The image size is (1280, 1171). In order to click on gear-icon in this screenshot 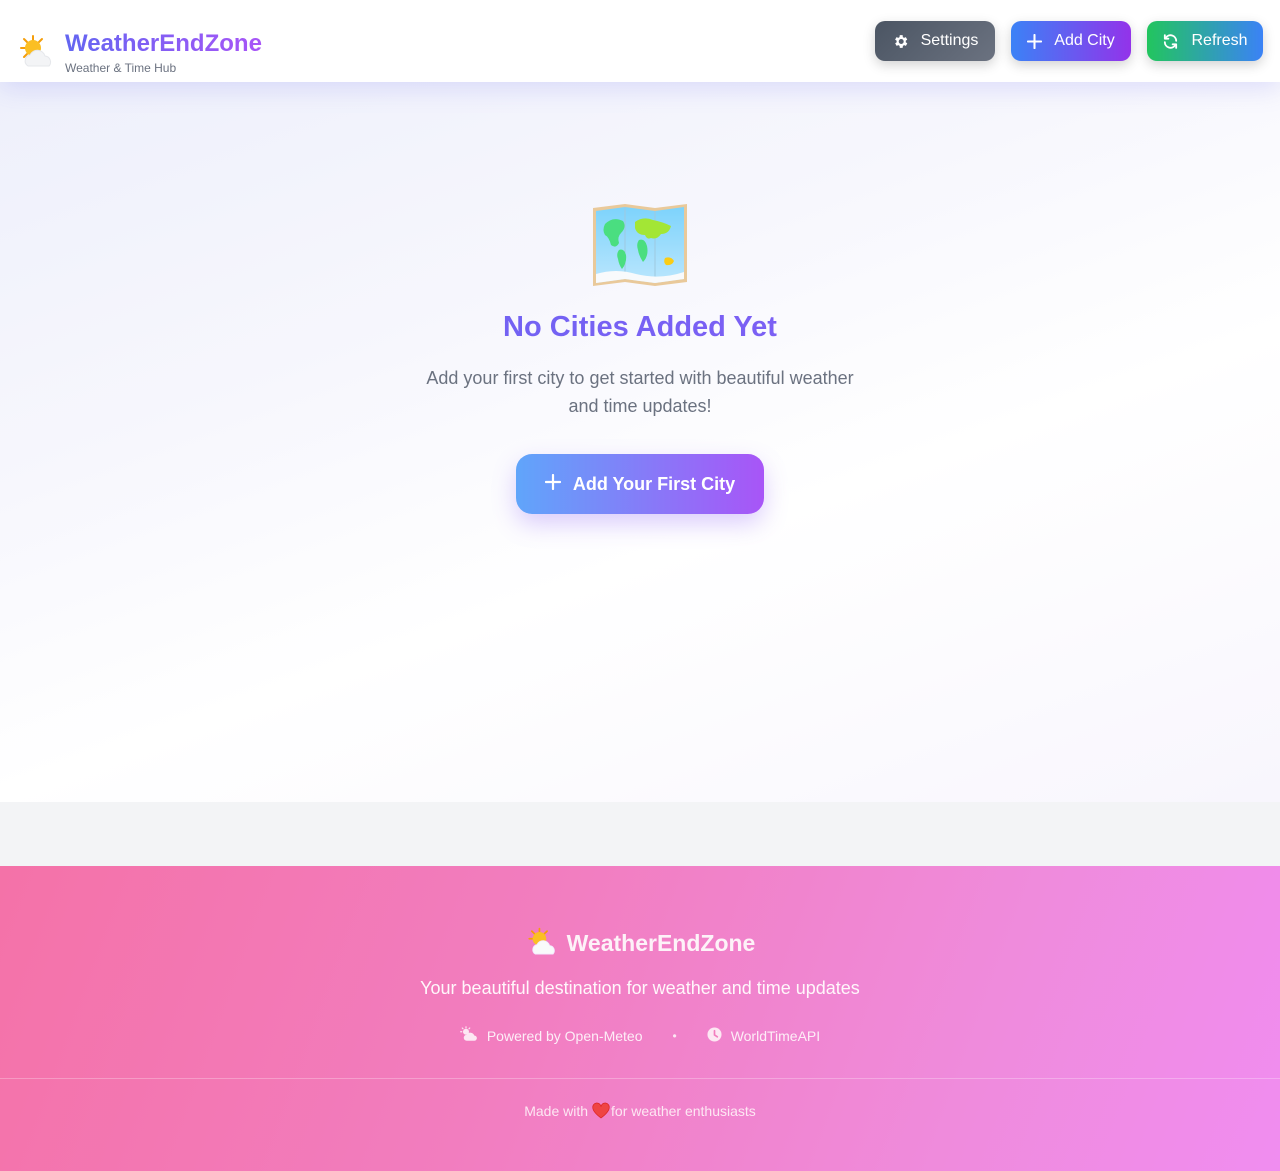, I will do `click(900, 41)`.